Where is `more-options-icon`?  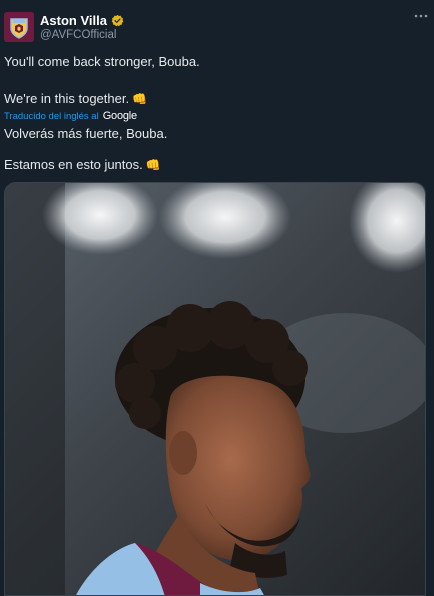 more-options-icon is located at coordinates (421, 16).